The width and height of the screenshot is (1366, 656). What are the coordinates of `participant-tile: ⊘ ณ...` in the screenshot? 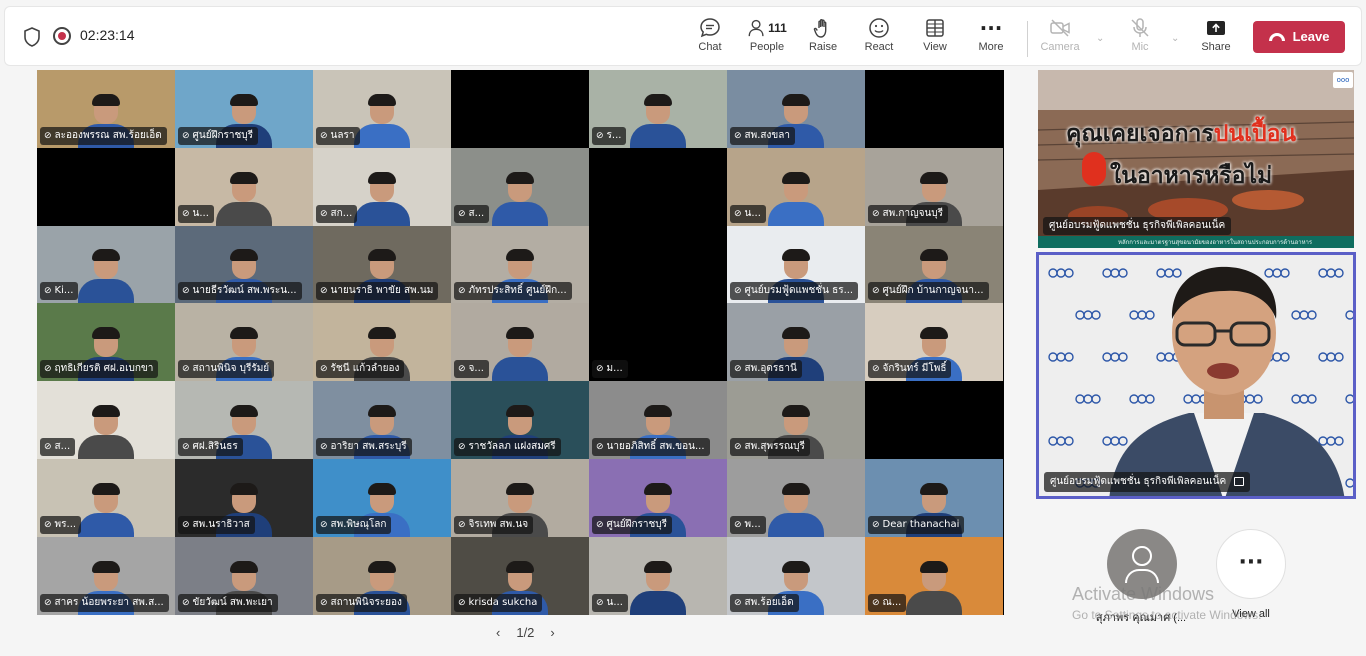 It's located at (934, 575).